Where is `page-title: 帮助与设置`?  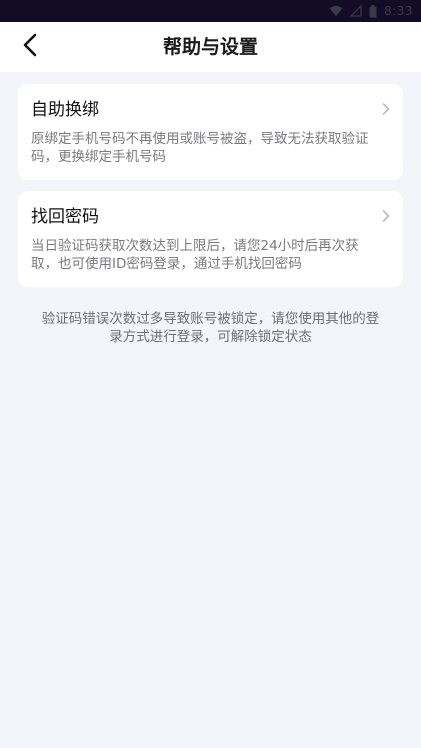
page-title: 帮助与设置 is located at coordinates (210, 47).